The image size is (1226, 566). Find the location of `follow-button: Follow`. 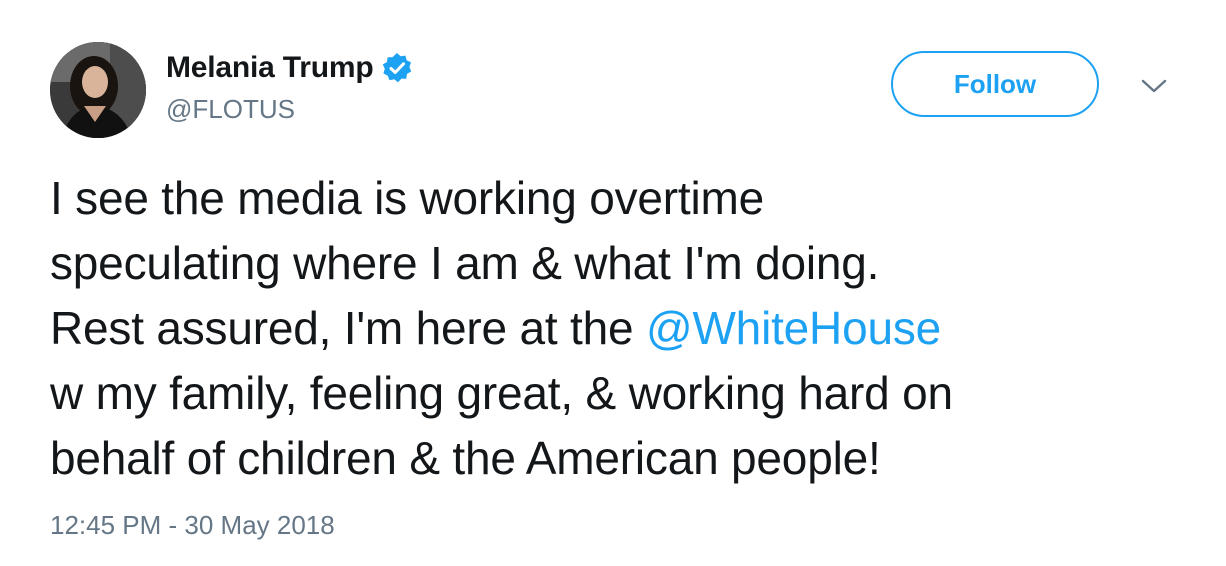

follow-button: Follow is located at coordinates (995, 84).